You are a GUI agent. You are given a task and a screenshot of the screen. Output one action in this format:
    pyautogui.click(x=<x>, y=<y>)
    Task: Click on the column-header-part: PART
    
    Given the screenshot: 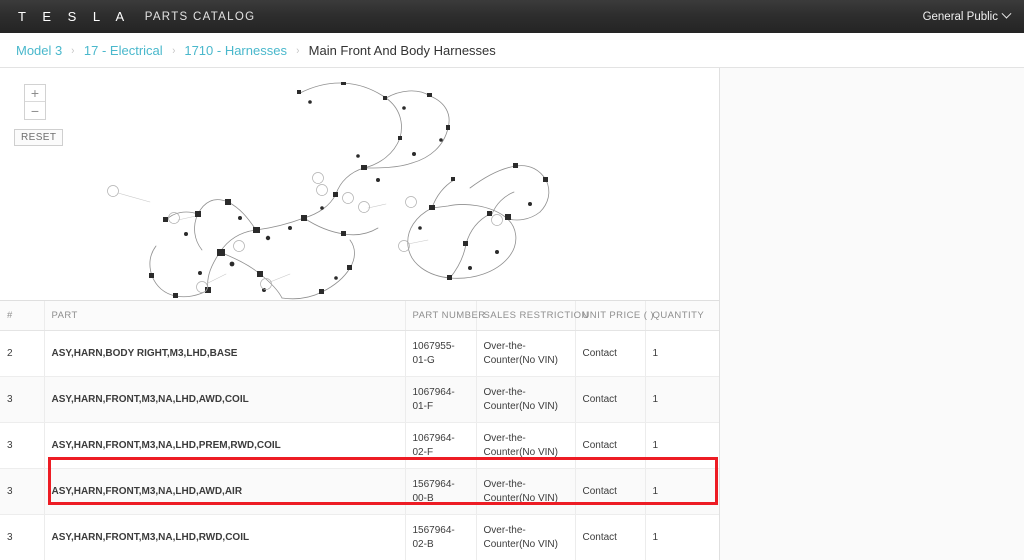 What is the action you would take?
    pyautogui.click(x=225, y=316)
    